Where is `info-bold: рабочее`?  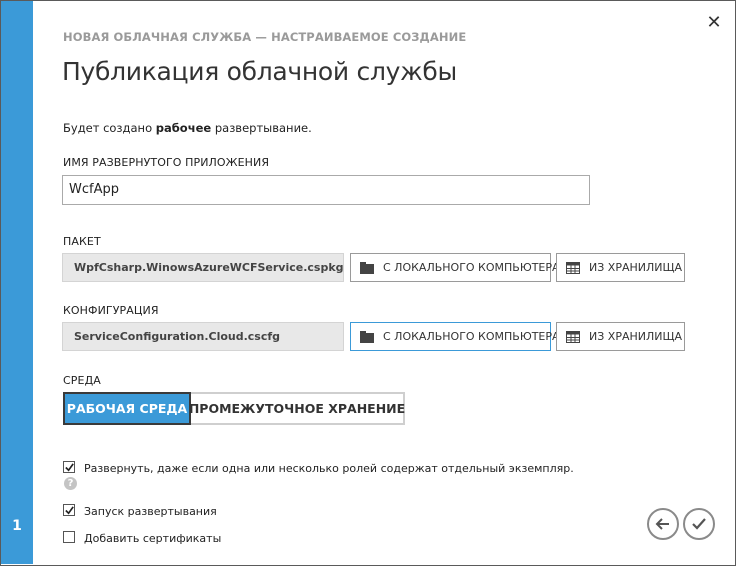 info-bold: рабочее is located at coordinates (183, 128).